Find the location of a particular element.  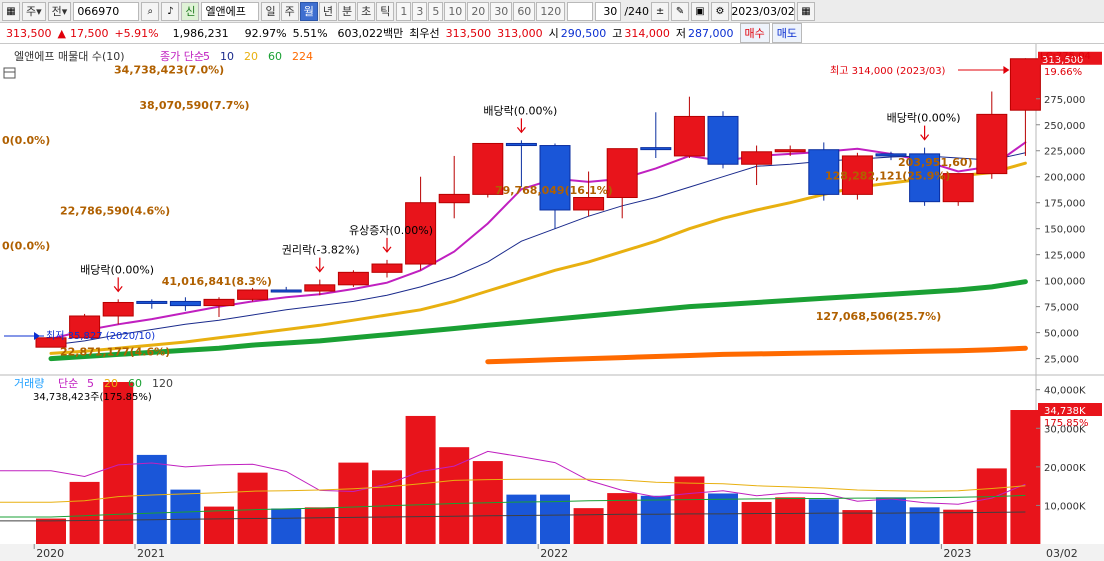

period-tab-5: 초 is located at coordinates (366, 11).